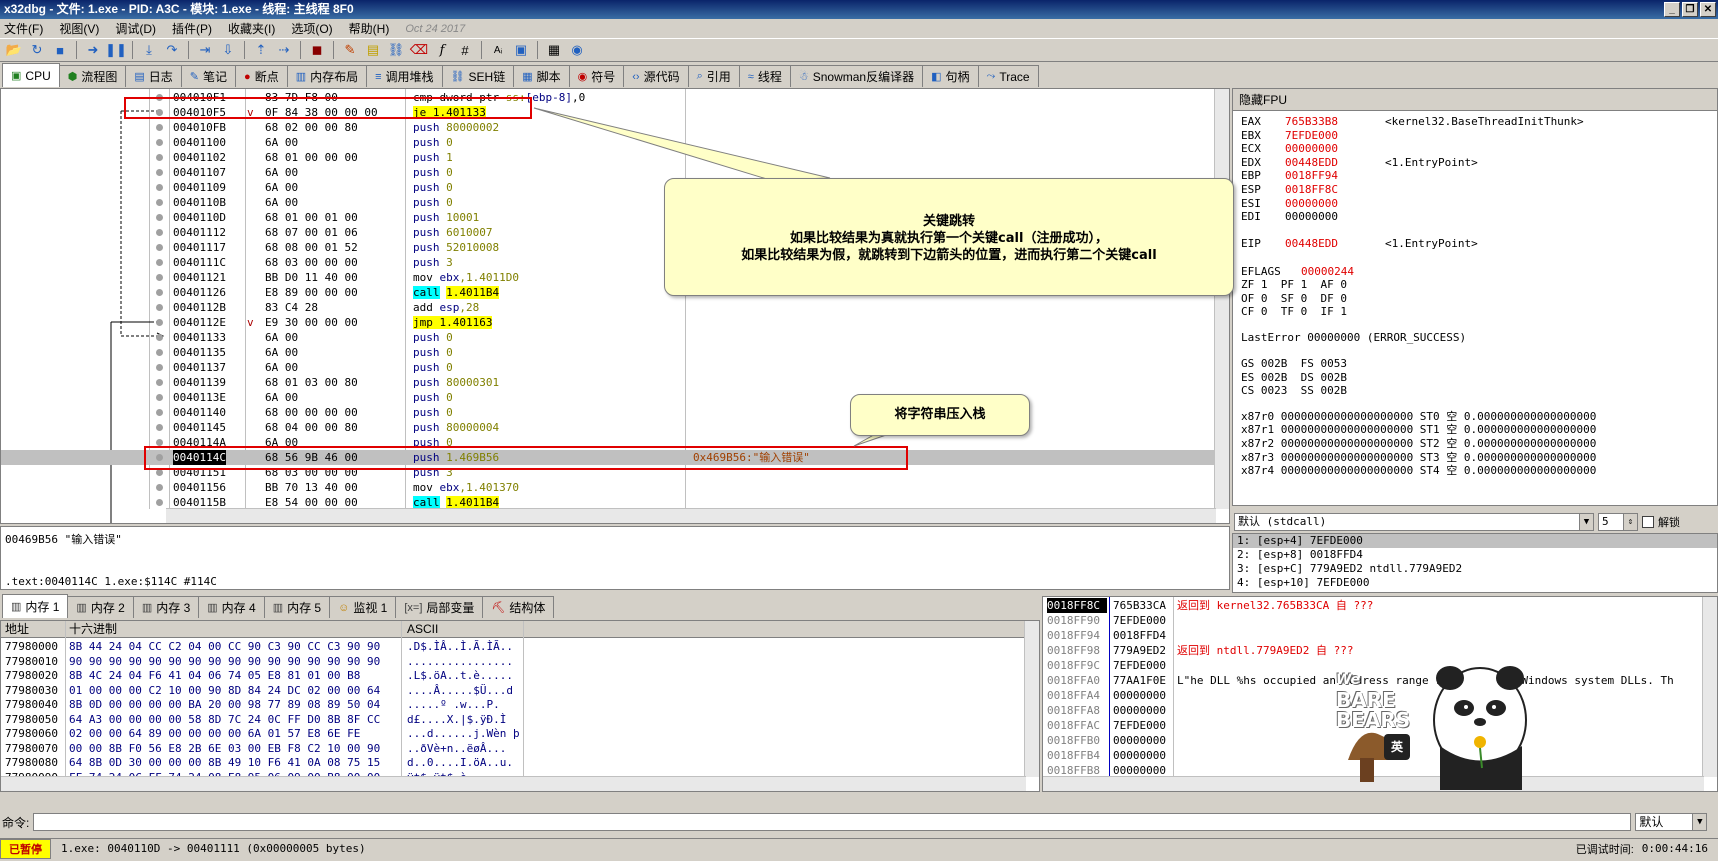  What do you see at coordinates (1618, 522) in the screenshot?
I see `arg-count-spinner: 5 ⇕` at bounding box center [1618, 522].